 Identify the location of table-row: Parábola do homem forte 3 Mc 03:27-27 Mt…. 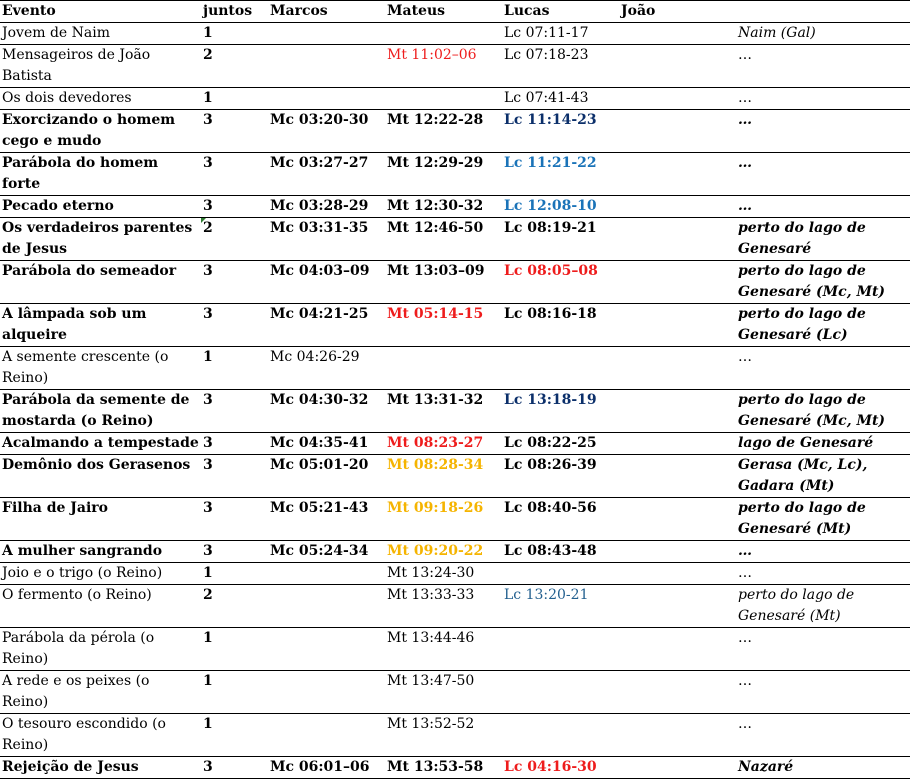
(455, 174).